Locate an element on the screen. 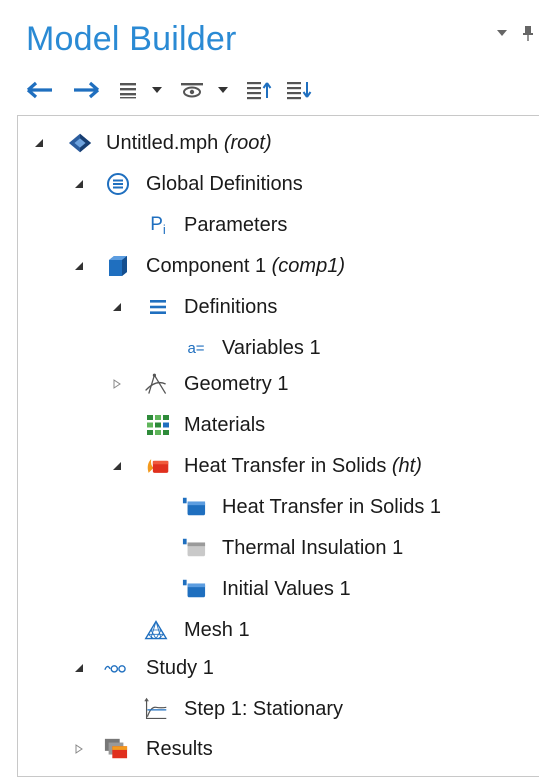  tree-item-label: Results is located at coordinates (179, 748).